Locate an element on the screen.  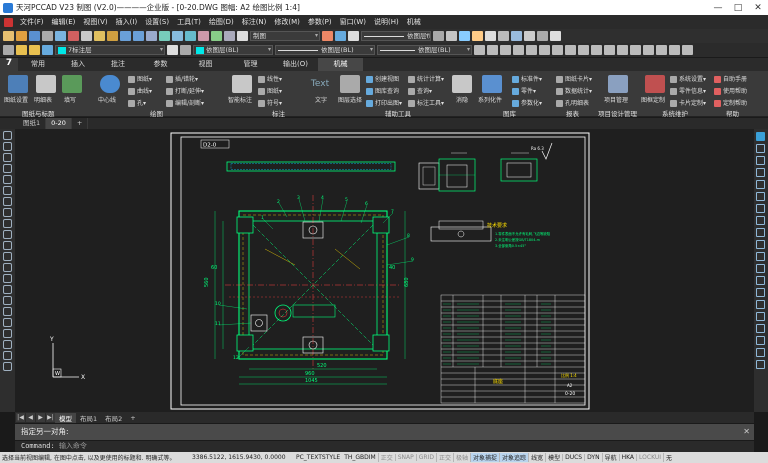
toggle-ducs: DUCS is located at coordinates (573, 457).